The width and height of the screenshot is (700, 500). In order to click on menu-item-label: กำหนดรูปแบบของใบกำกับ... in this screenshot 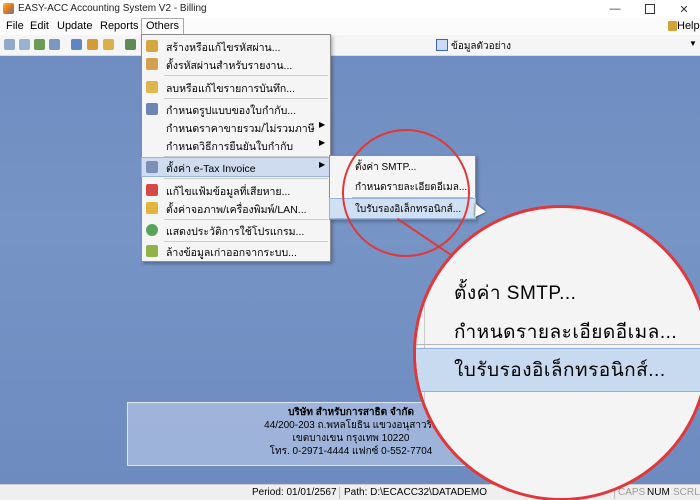, I will do `click(231, 111)`.